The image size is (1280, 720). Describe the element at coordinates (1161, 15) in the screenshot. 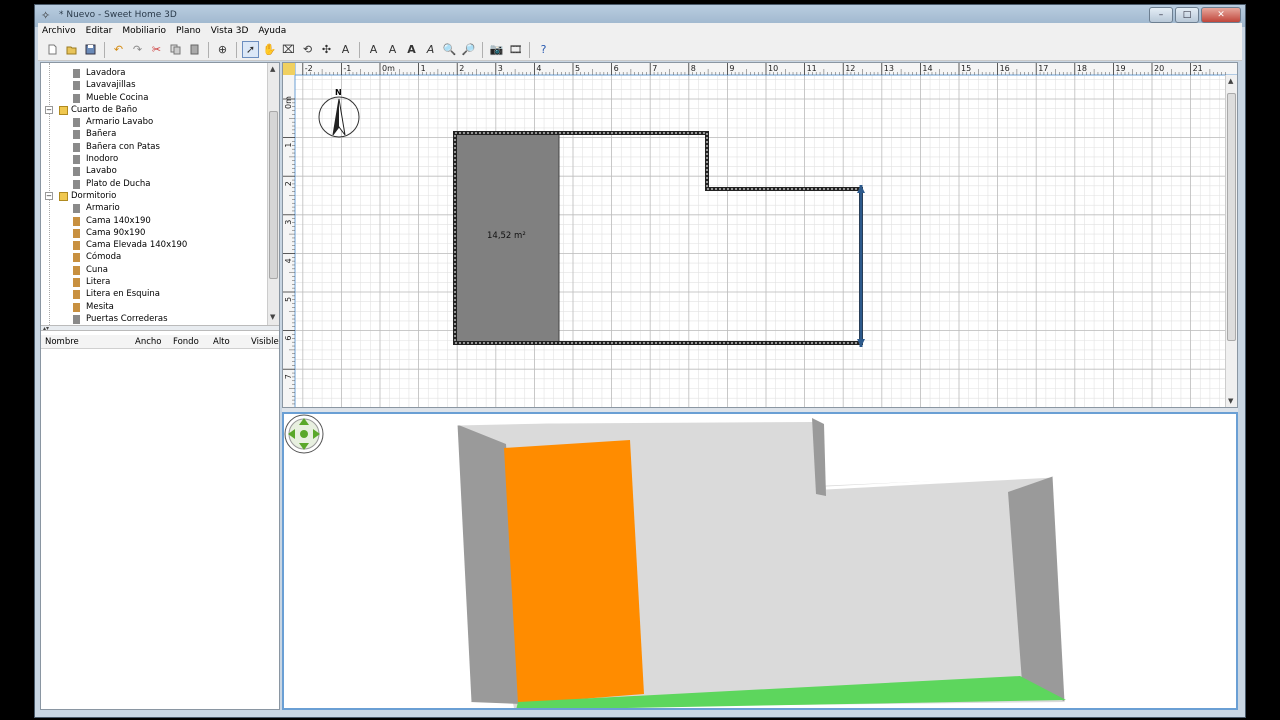

I see `minimize-button: –` at that location.